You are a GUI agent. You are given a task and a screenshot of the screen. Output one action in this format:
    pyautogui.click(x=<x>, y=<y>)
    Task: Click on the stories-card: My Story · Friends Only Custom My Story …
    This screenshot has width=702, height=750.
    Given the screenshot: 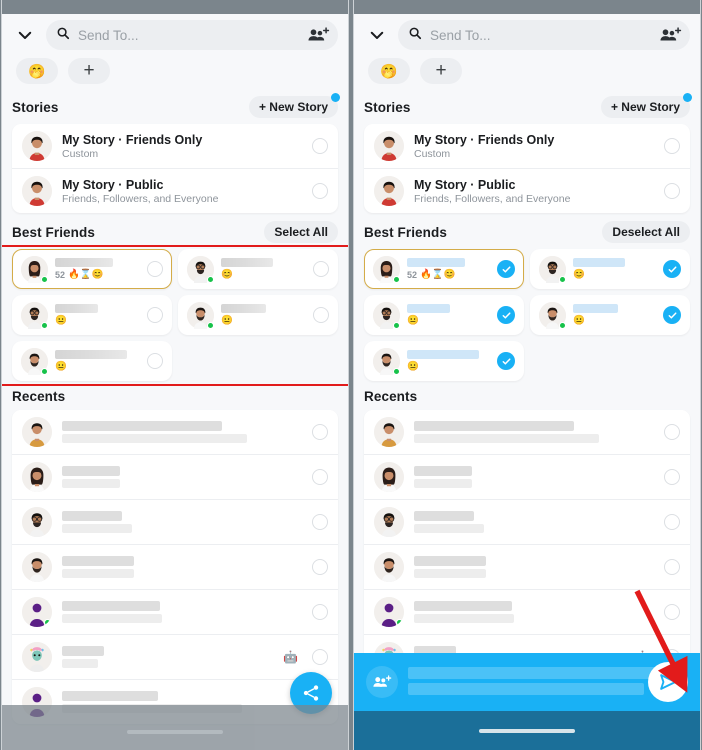 What is the action you would take?
    pyautogui.click(x=175, y=168)
    